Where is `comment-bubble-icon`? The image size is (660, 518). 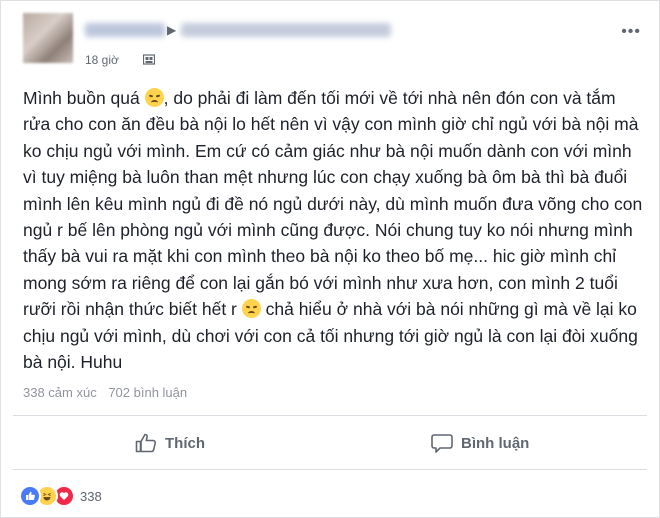
comment-bubble-icon is located at coordinates (442, 443).